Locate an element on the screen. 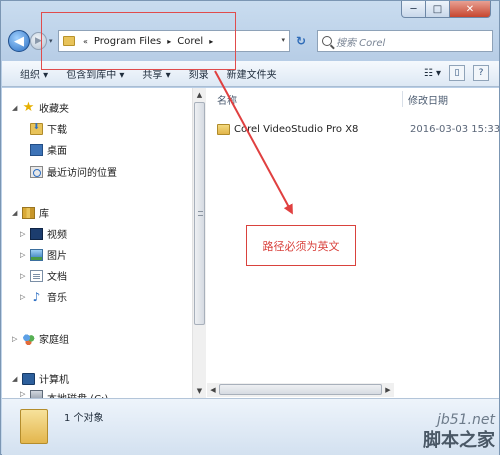  sidebar-item-downloads: 下载 is located at coordinates (48, 128).